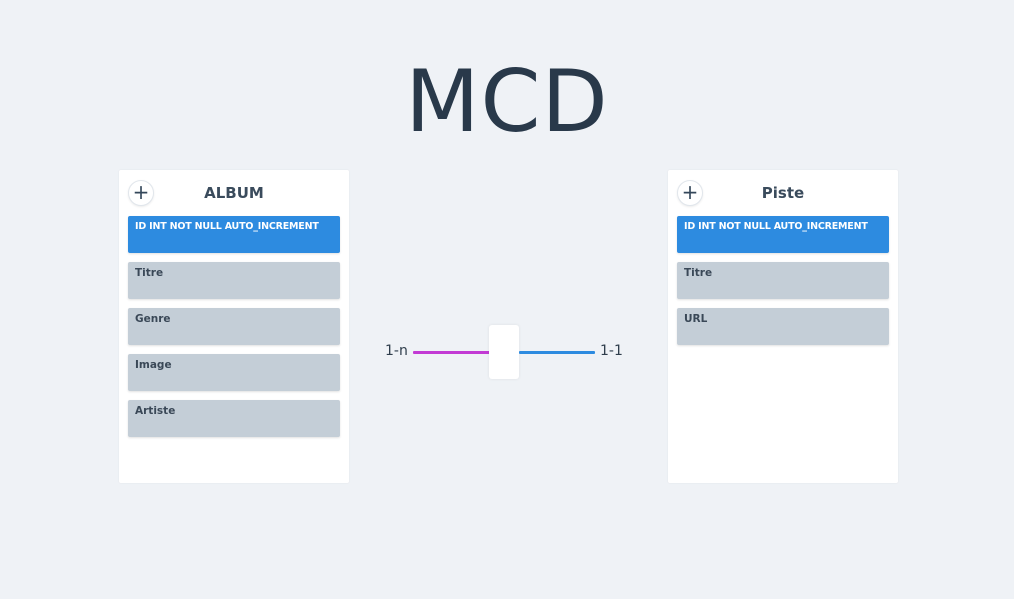 This screenshot has width=1014, height=599. What do you see at coordinates (254, 193) in the screenshot?
I see `entity-name: ALBUM` at bounding box center [254, 193].